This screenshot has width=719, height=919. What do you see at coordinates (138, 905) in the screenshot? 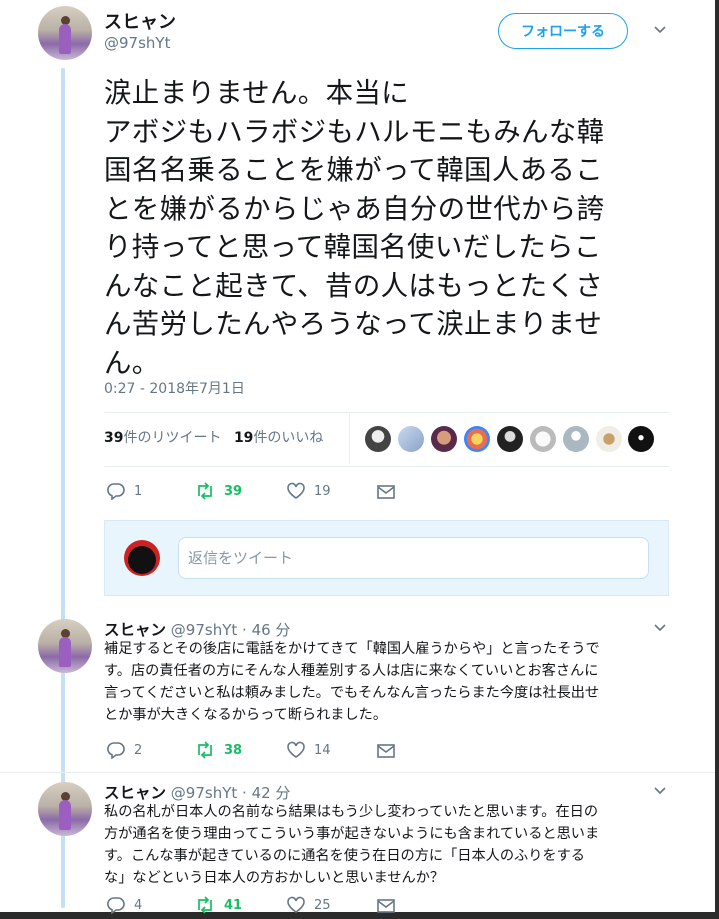
I see `reply-count: 4` at bounding box center [138, 905].